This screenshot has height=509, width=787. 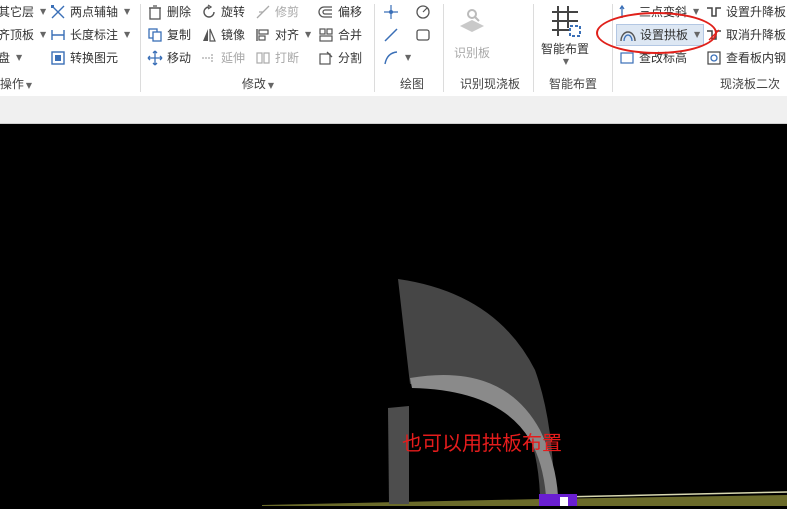 What do you see at coordinates (263, 35) in the screenshot?
I see `align-icon` at bounding box center [263, 35].